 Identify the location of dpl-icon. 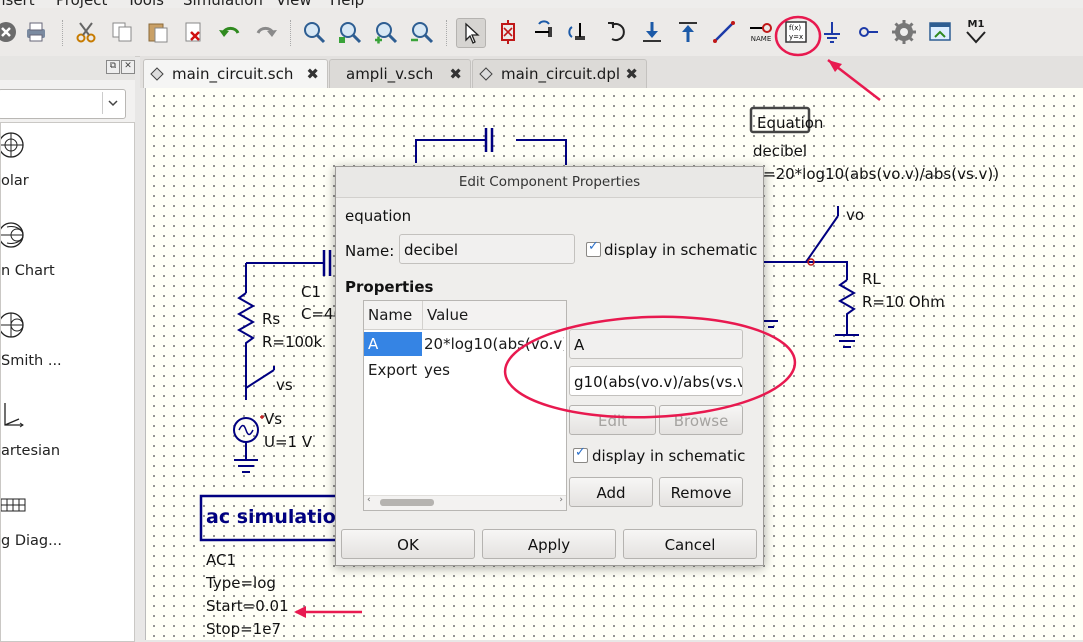
(940, 32).